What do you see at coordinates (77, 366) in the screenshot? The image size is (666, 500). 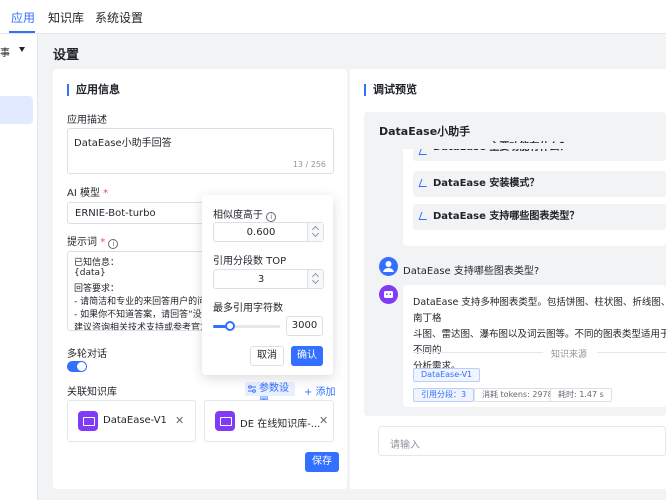 I see `multi-turn-toggle` at bounding box center [77, 366].